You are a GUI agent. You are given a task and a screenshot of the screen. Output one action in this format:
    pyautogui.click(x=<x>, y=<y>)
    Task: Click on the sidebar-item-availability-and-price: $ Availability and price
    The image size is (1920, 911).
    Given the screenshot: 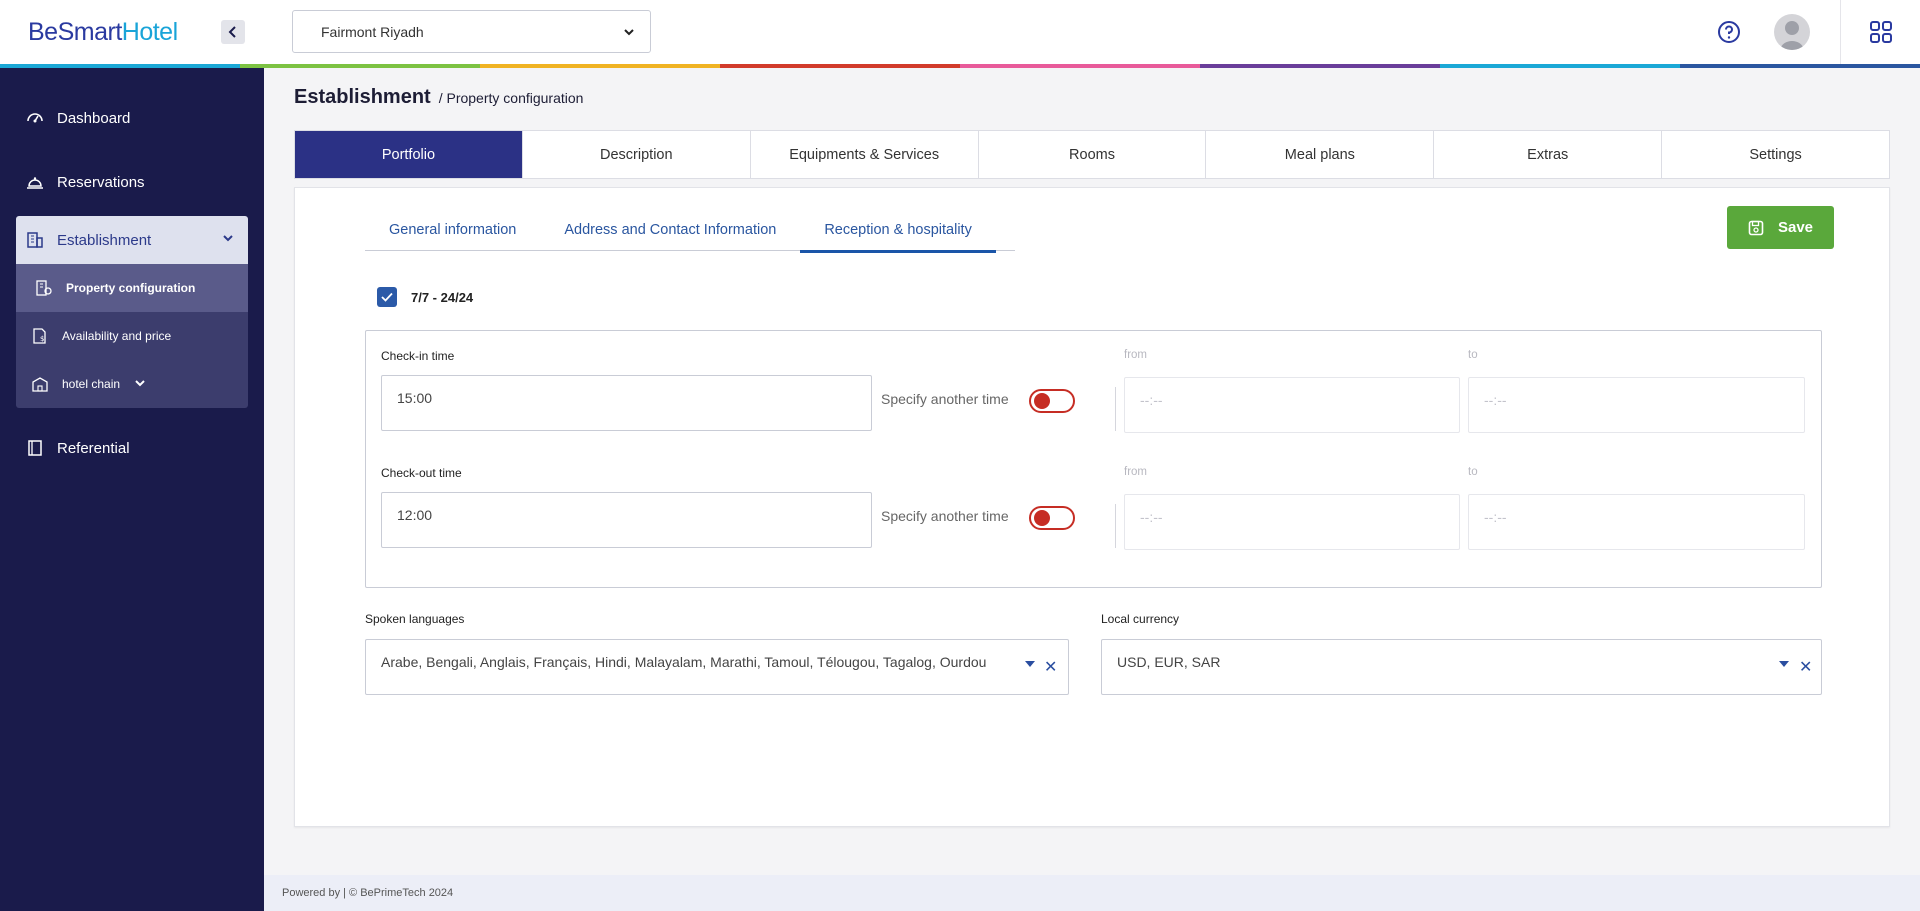 What is the action you would take?
    pyautogui.click(x=132, y=336)
    